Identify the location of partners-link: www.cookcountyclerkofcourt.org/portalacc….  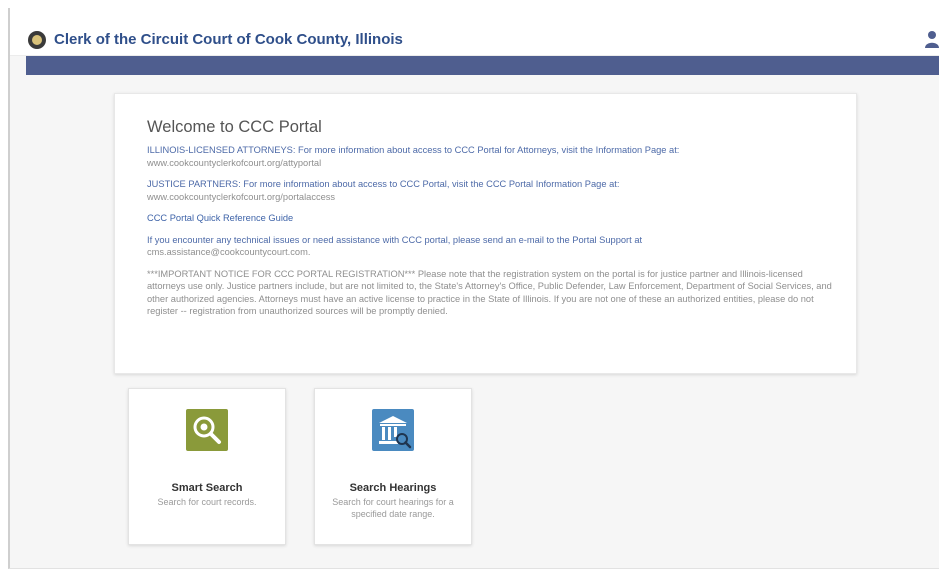
(241, 197).